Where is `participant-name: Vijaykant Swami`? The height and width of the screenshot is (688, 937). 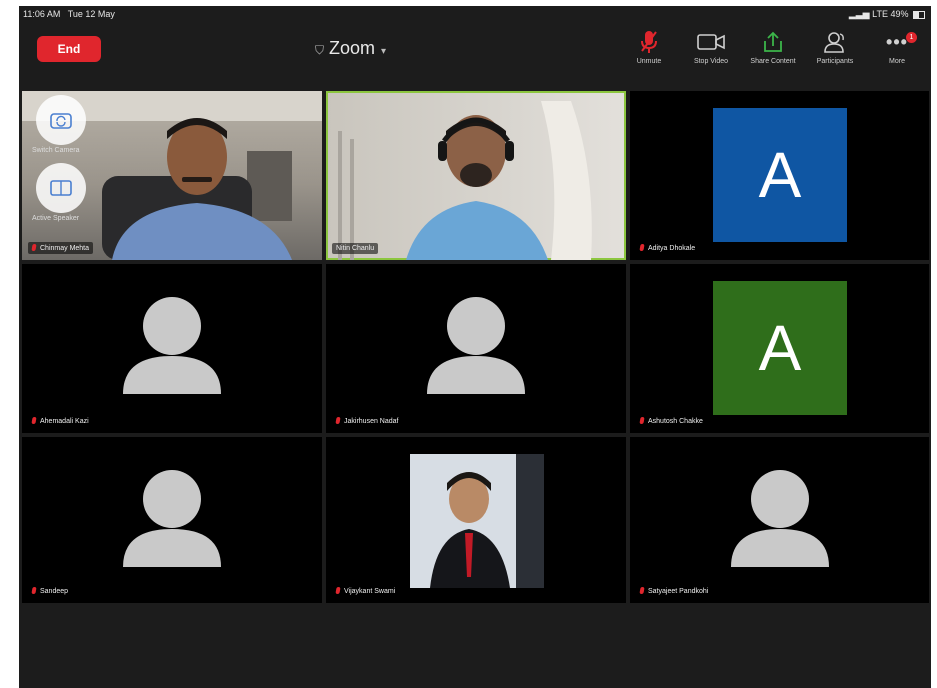 participant-name: Vijaykant Swami is located at coordinates (366, 591).